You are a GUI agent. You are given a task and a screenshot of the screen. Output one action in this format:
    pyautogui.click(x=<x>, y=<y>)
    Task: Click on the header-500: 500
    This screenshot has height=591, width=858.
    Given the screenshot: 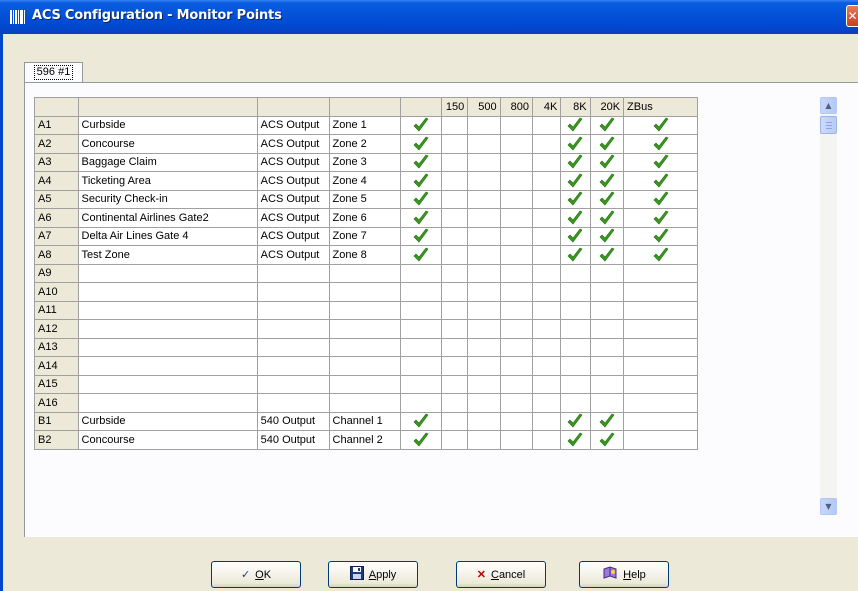 What is the action you would take?
    pyautogui.click(x=484, y=107)
    